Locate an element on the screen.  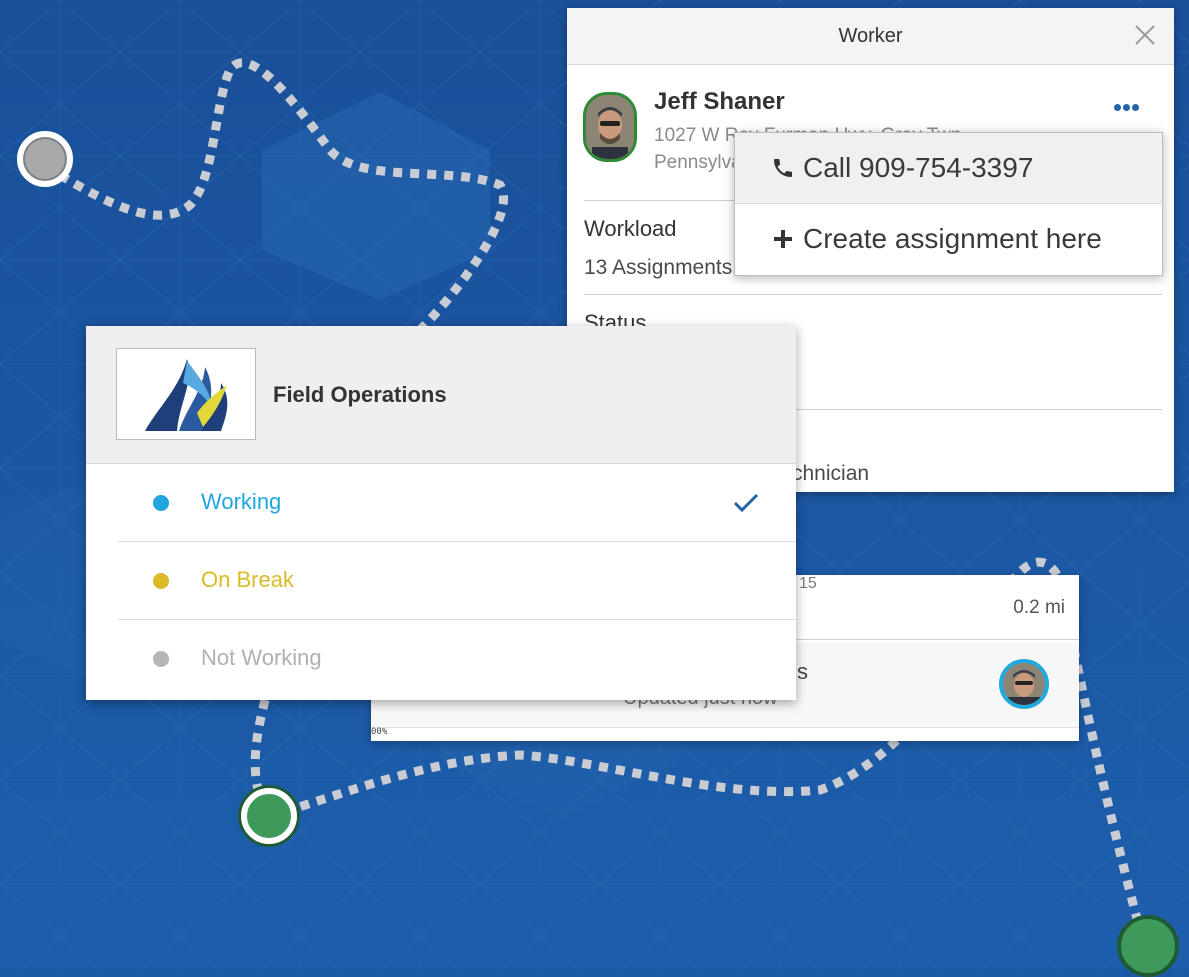
create-assignment-label: Create assignment here is located at coordinates (952, 238).